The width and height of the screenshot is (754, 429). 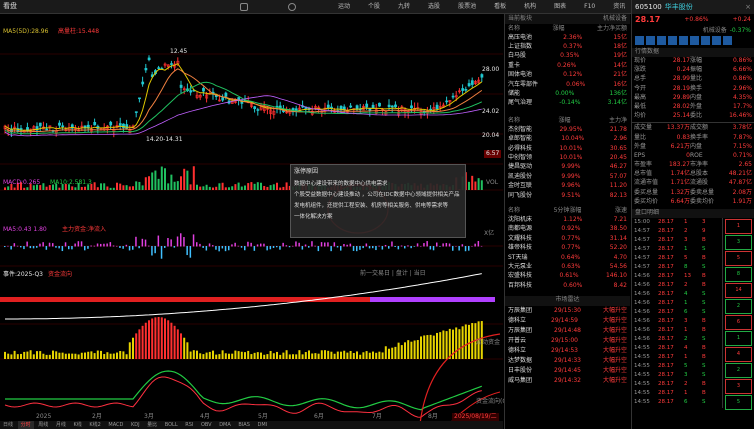 I want to click on bottom-tab-14: DMI, so click(x=262, y=425).